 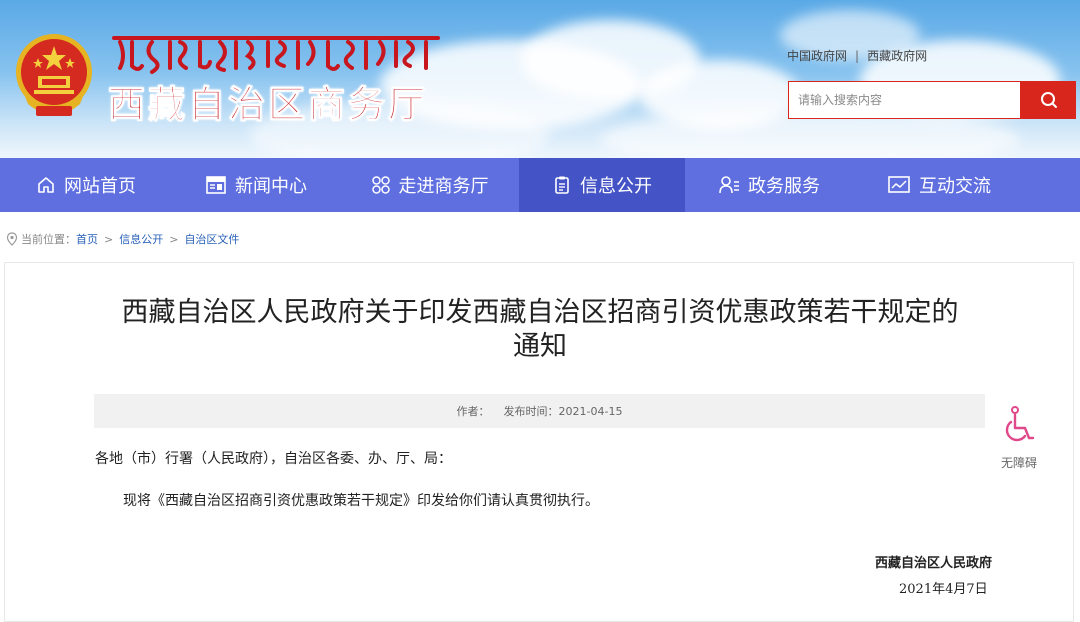 I want to click on home-icon, so click(x=46, y=185).